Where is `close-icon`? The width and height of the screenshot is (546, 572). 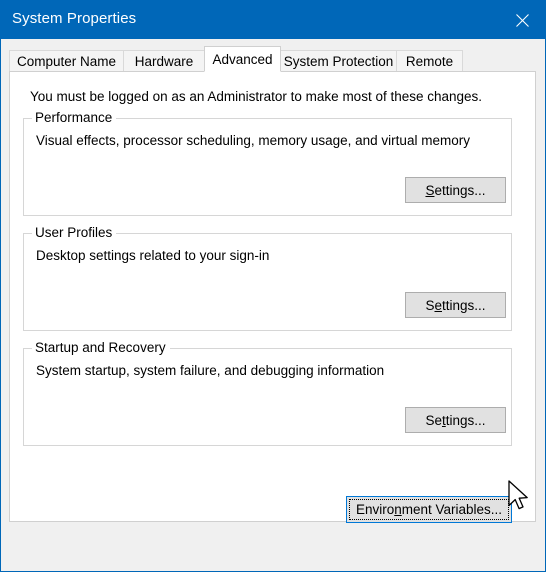 close-icon is located at coordinates (522, 20).